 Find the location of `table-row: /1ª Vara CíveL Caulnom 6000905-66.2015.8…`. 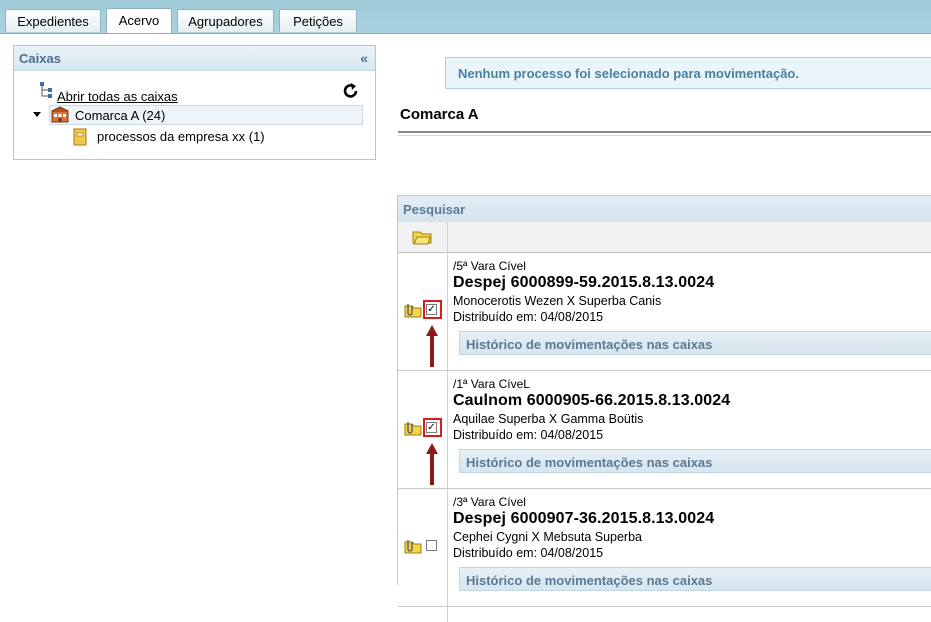

table-row: /1ª Vara CíveL Caulnom 6000905-66.2015.8… is located at coordinates (664, 430).